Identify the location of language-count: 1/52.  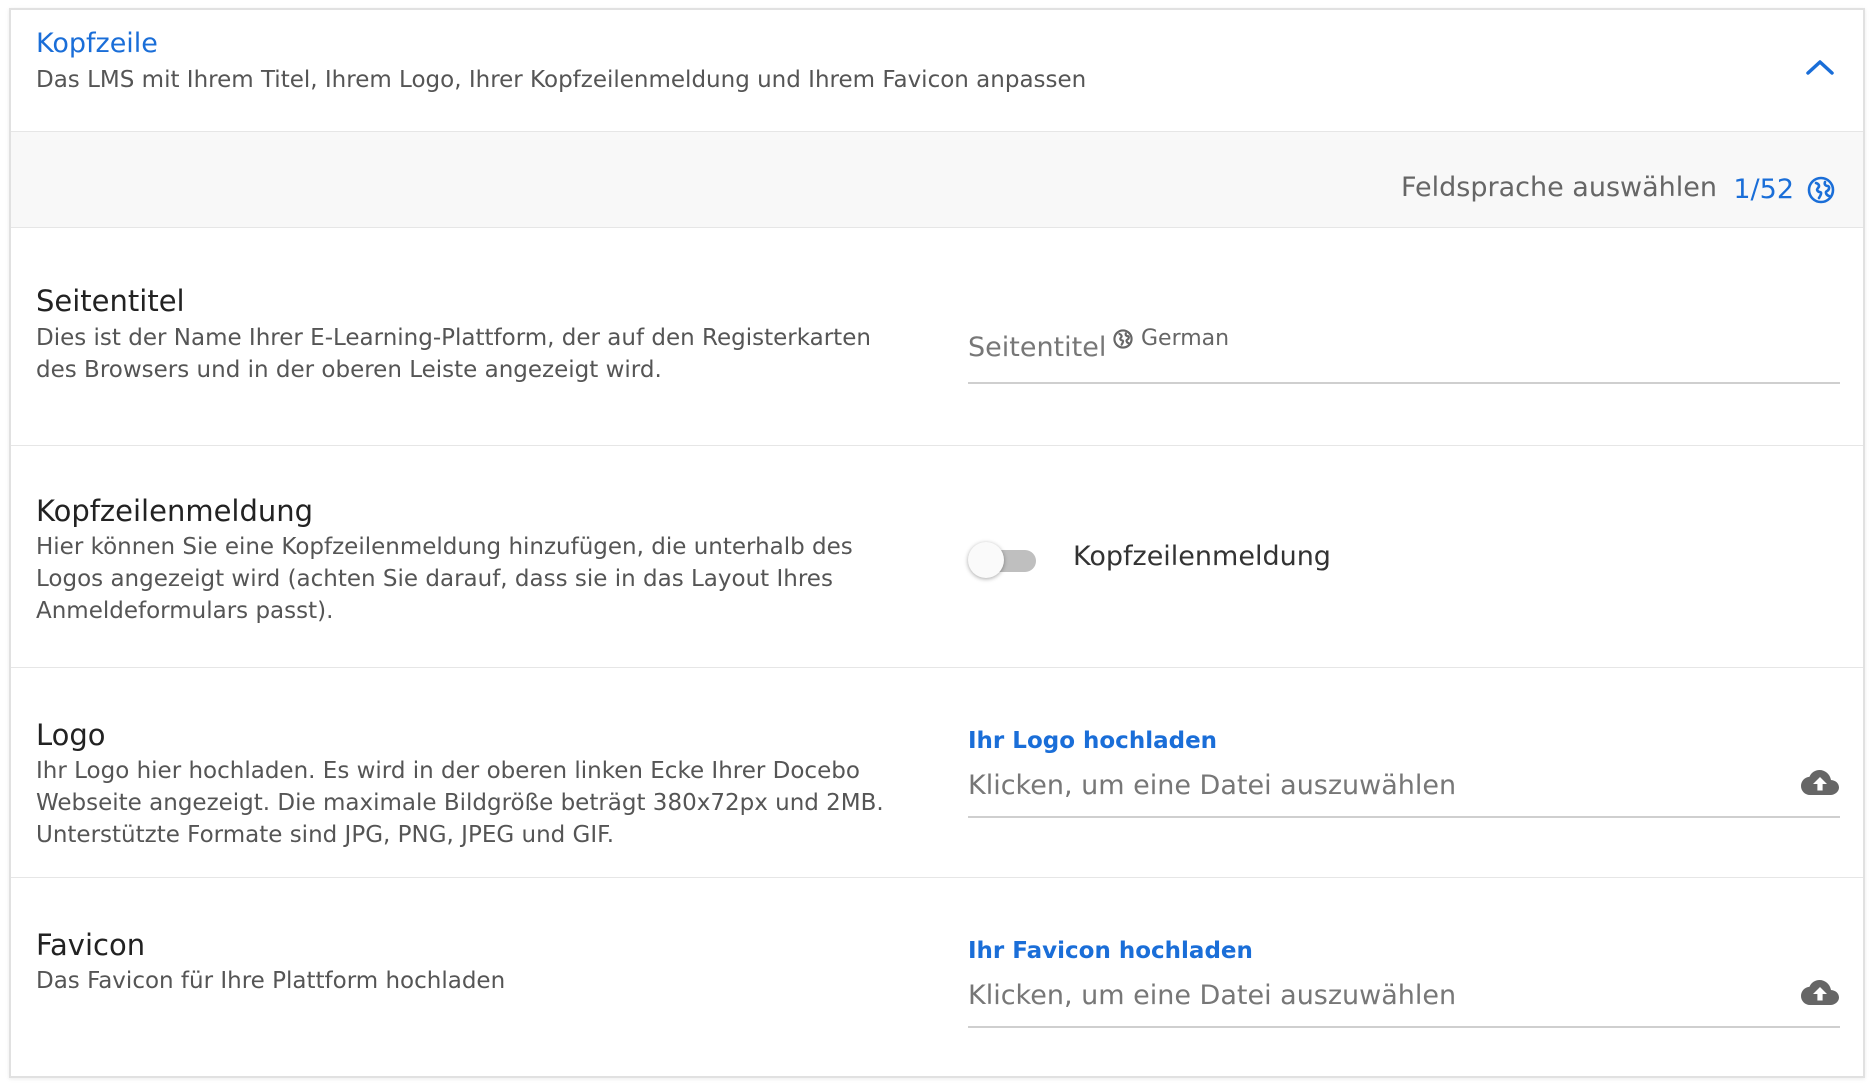
(1763, 189).